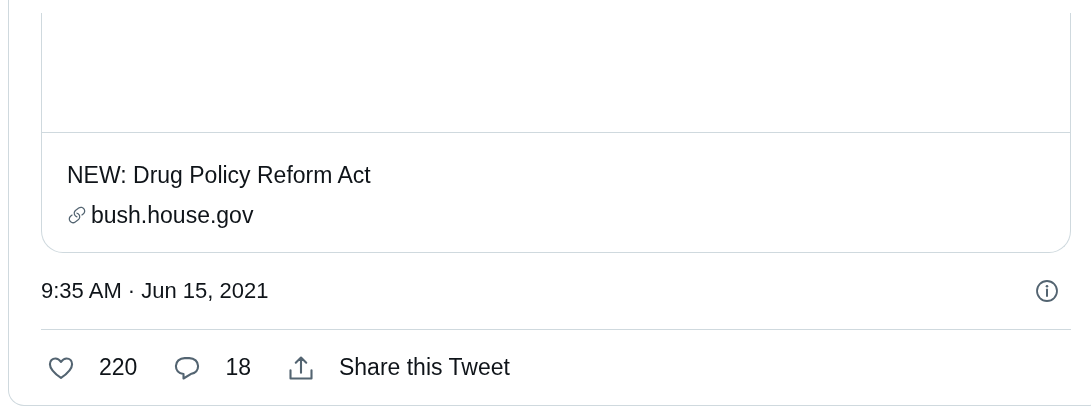 The image size is (1091, 408). I want to click on like-count: 220, so click(118, 367).